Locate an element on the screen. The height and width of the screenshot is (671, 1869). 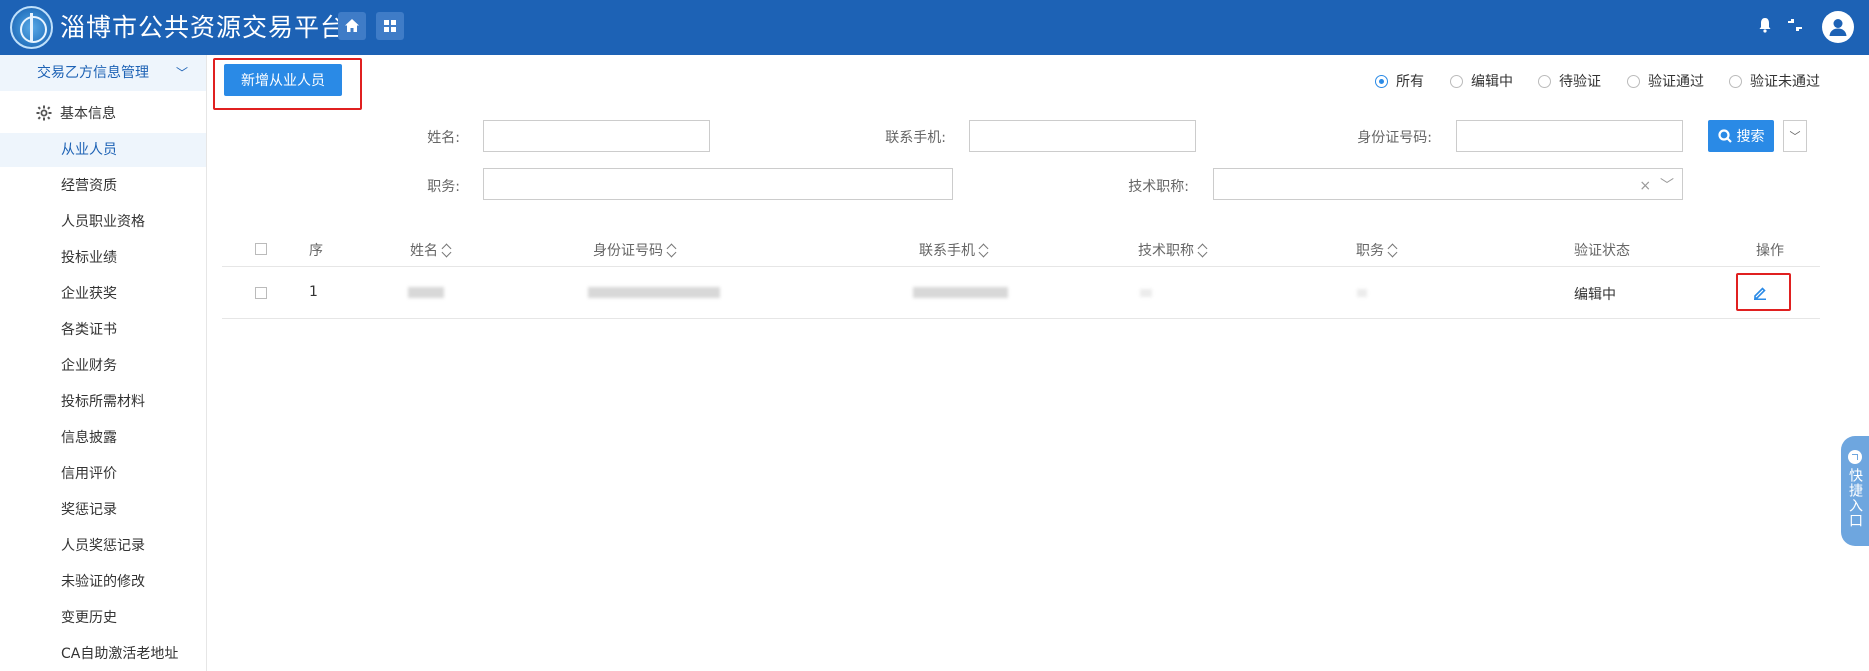
user-avatar-button is located at coordinates (1838, 27).